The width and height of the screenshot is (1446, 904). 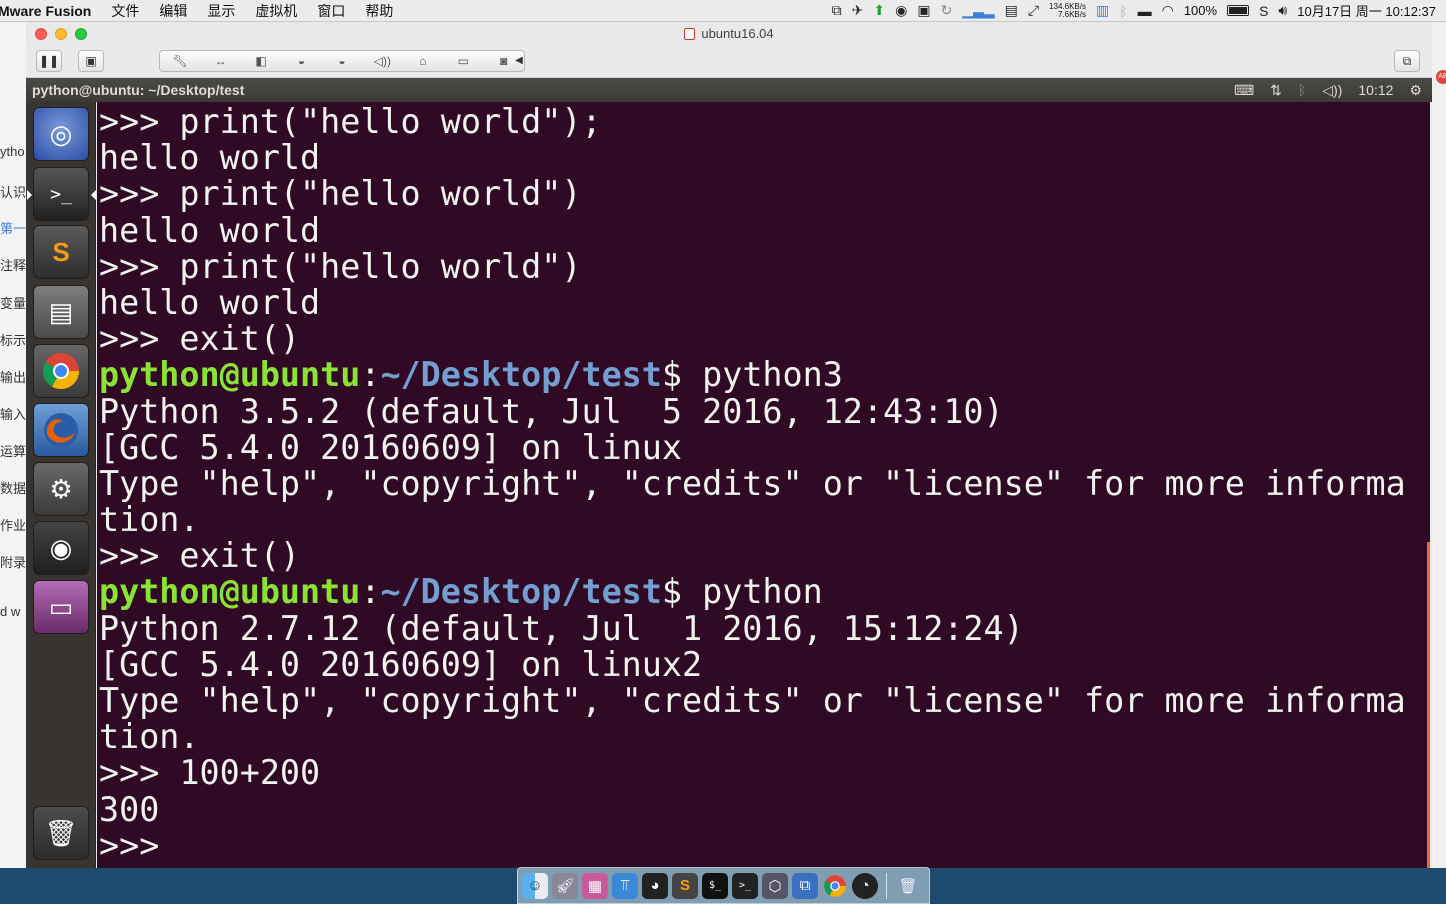 What do you see at coordinates (1145, 11) in the screenshot?
I see `keyboard-icon: ▬` at bounding box center [1145, 11].